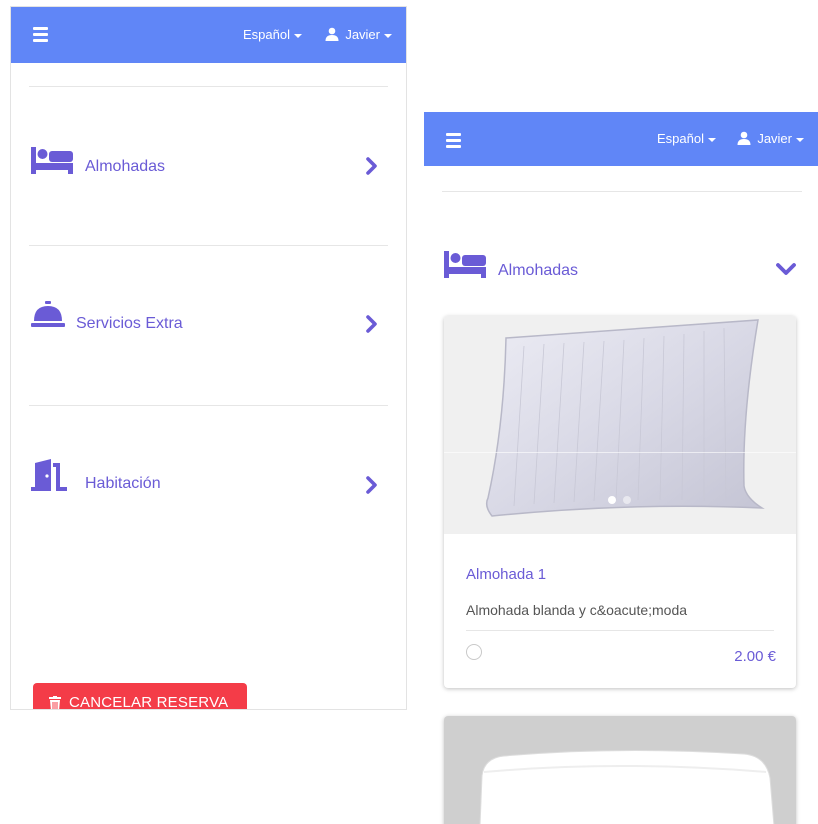 The width and height of the screenshot is (818, 824). What do you see at coordinates (208, 479) in the screenshot?
I see `category-habitacion: Habitación` at bounding box center [208, 479].